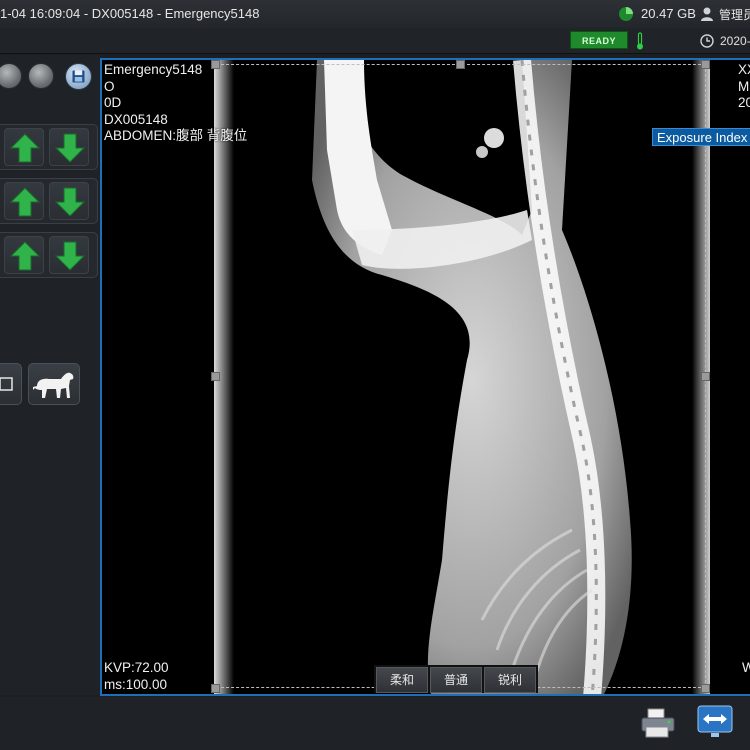 This screenshot has height=750, width=750. Describe the element at coordinates (701, 137) in the screenshot. I see `exposure-index-label: Exposure Index` at that location.